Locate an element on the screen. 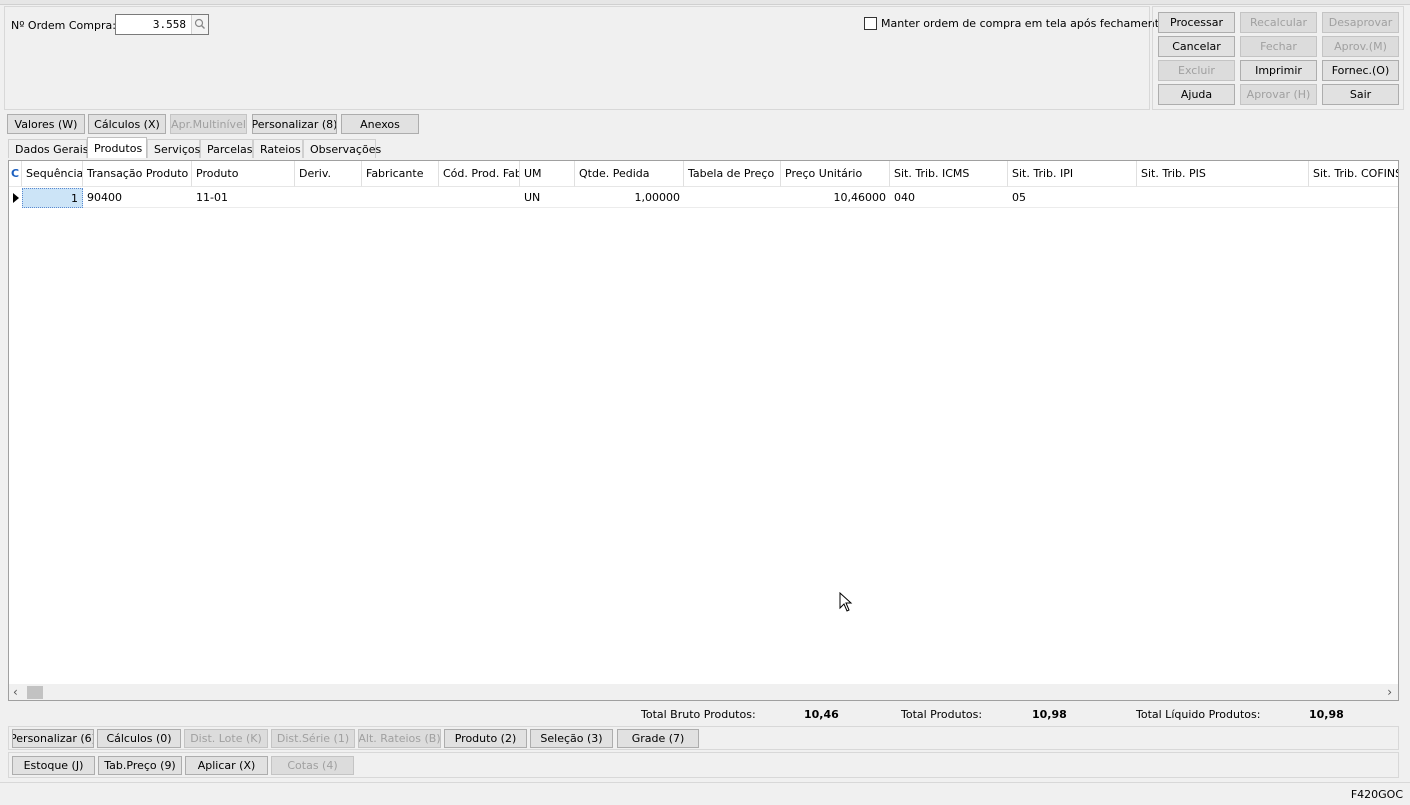 This screenshot has height=805, width=1410. bottom-estoque-j-button: Estoque (J) is located at coordinates (53, 765).